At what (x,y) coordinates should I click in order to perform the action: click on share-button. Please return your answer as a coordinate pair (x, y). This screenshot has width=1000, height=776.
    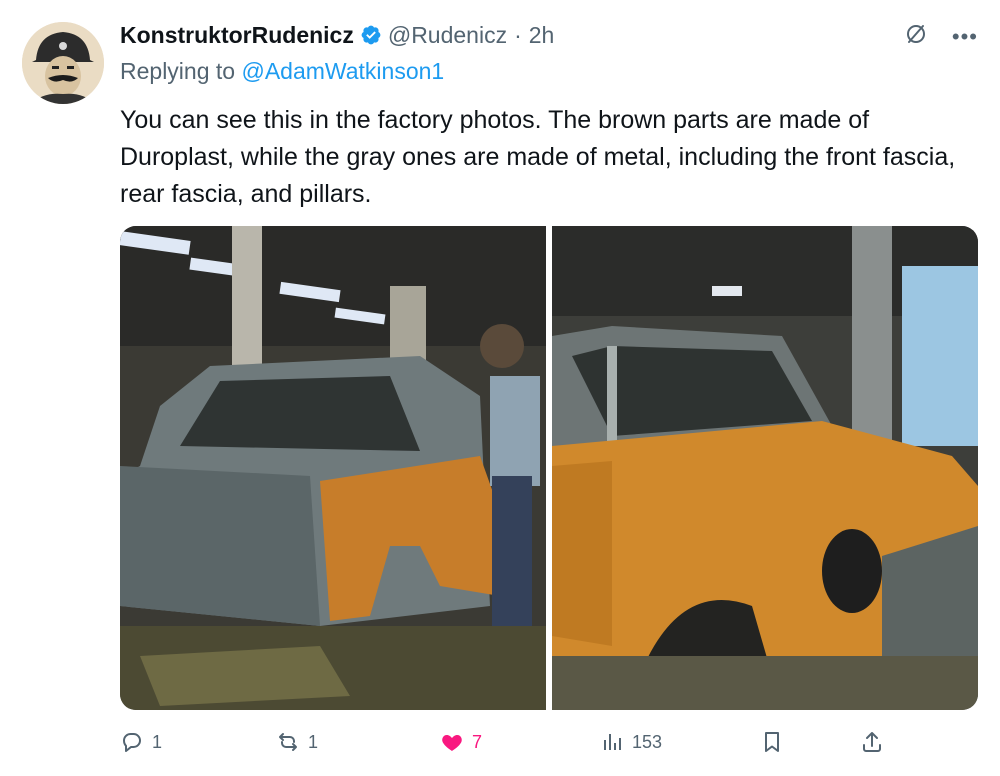
    Looking at the image, I should click on (872, 742).